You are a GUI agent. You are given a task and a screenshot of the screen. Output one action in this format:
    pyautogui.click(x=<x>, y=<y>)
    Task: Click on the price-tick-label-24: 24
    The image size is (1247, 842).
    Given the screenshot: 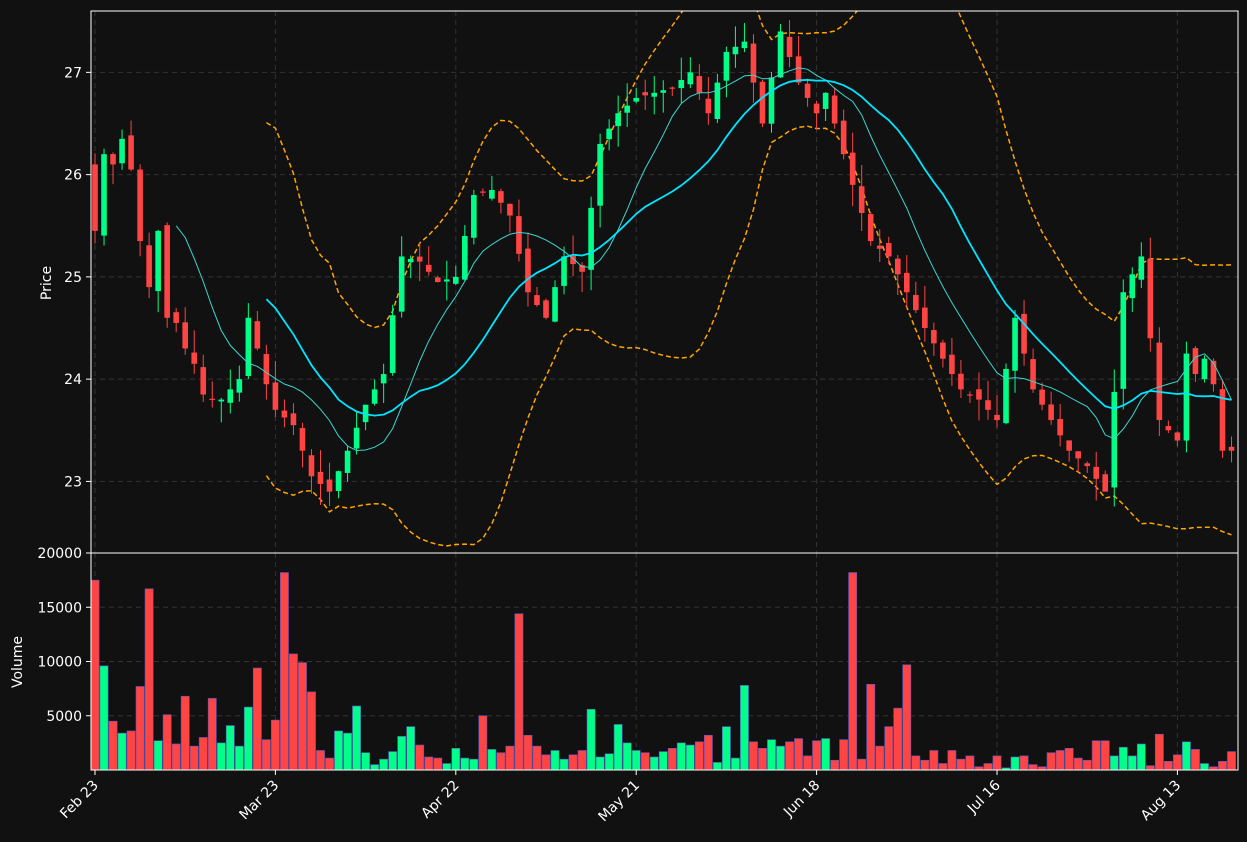 What is the action you would take?
    pyautogui.click(x=73, y=380)
    